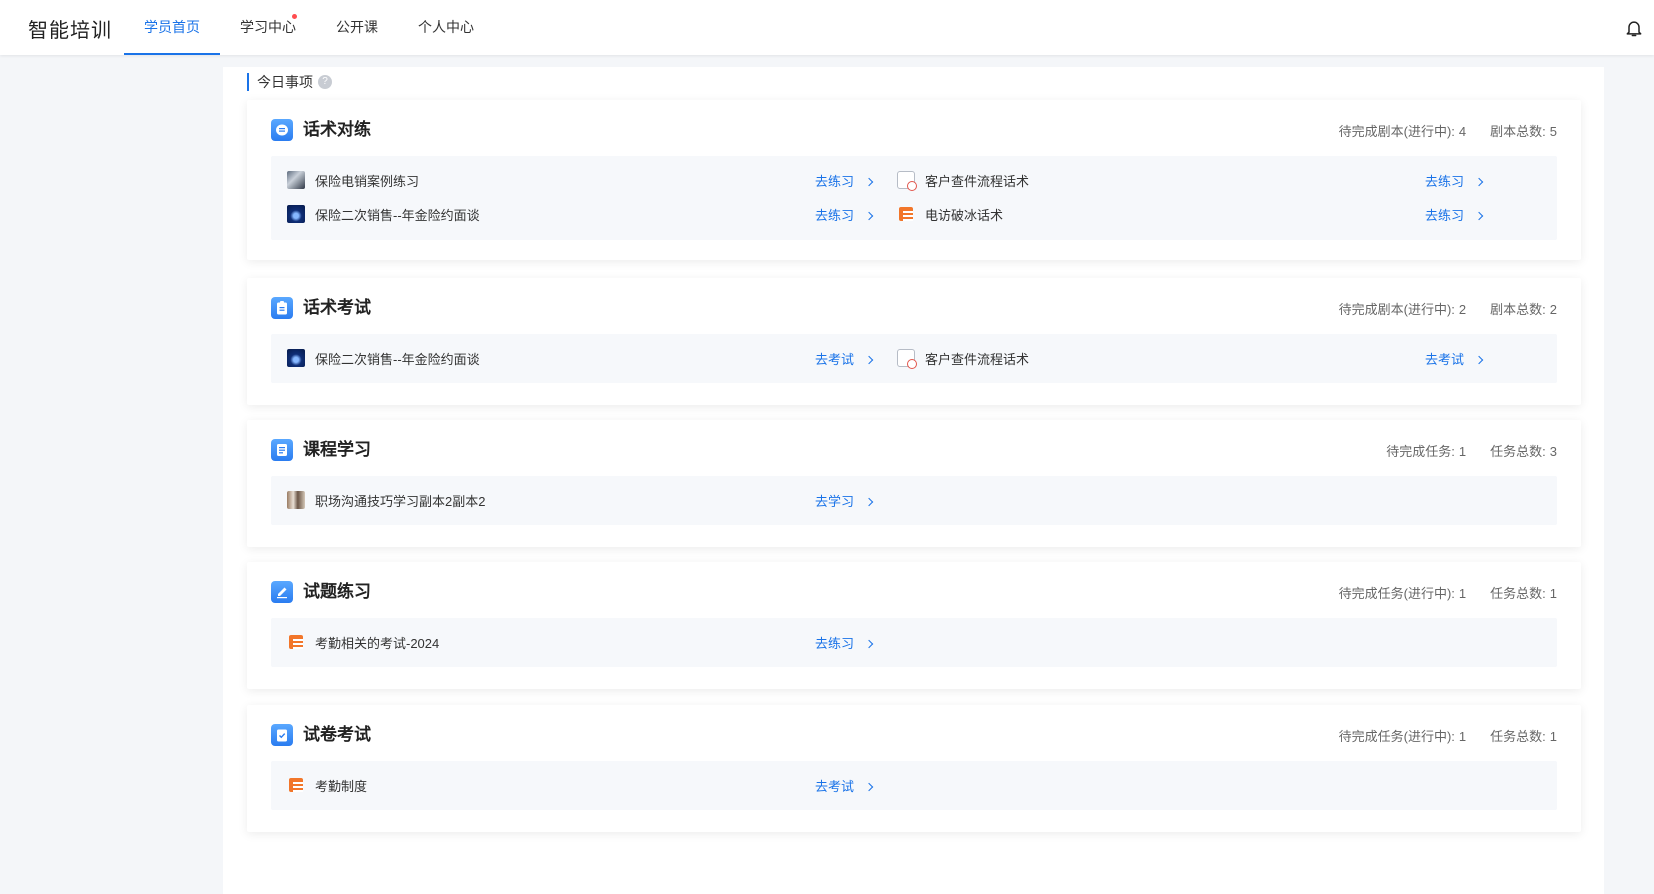 This screenshot has height=894, width=1654. What do you see at coordinates (337, 129) in the screenshot?
I see `card-title: 话术对练` at bounding box center [337, 129].